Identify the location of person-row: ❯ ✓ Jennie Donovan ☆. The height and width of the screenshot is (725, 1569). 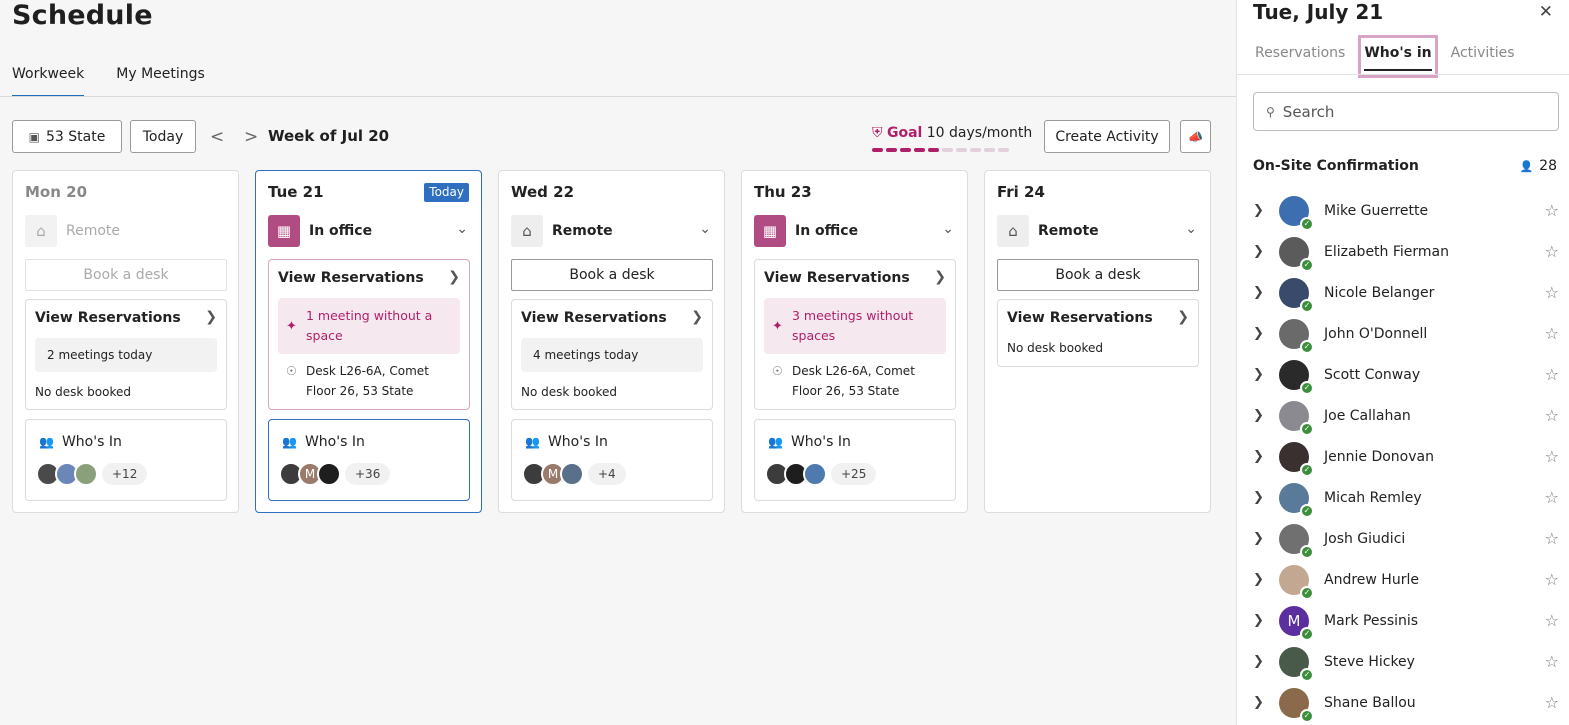
(1406, 456).